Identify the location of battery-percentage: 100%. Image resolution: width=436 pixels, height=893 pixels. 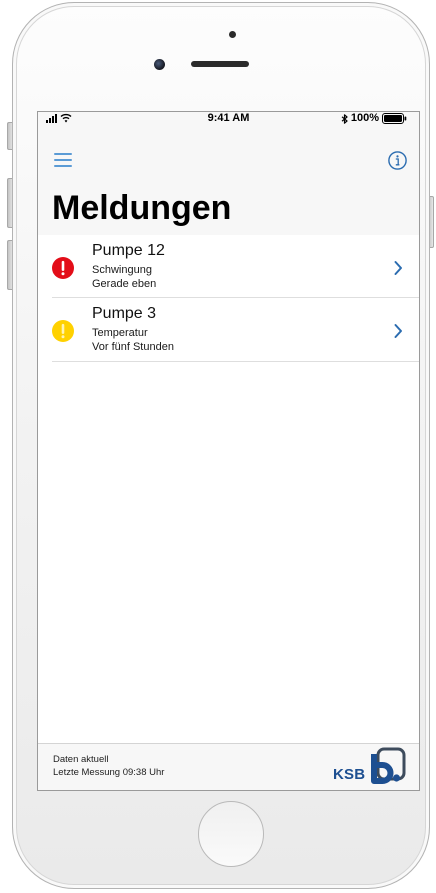
(364, 118).